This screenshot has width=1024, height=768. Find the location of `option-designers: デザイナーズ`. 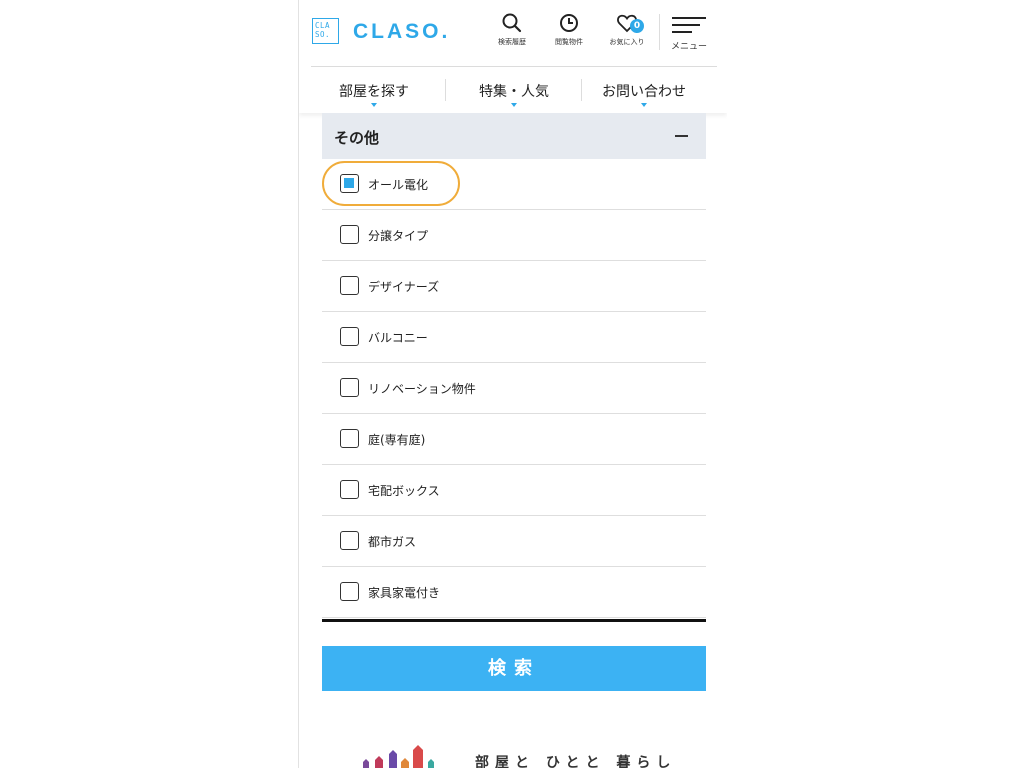

option-designers: デザイナーズ is located at coordinates (514, 286).